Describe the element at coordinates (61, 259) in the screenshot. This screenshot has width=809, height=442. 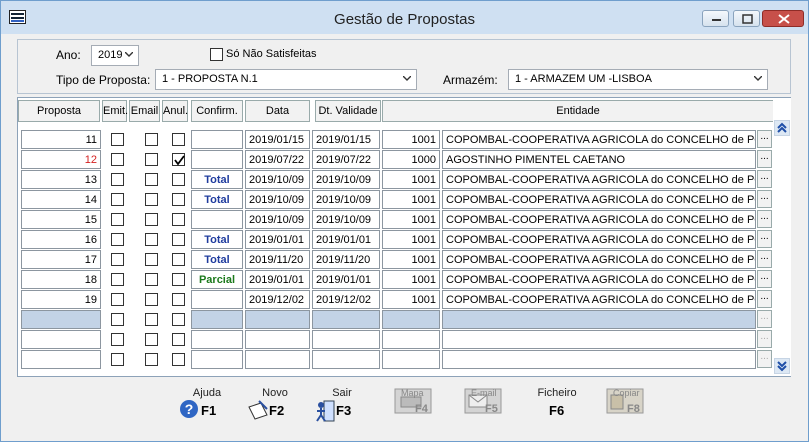
I see `proposta-cell: 17` at that location.